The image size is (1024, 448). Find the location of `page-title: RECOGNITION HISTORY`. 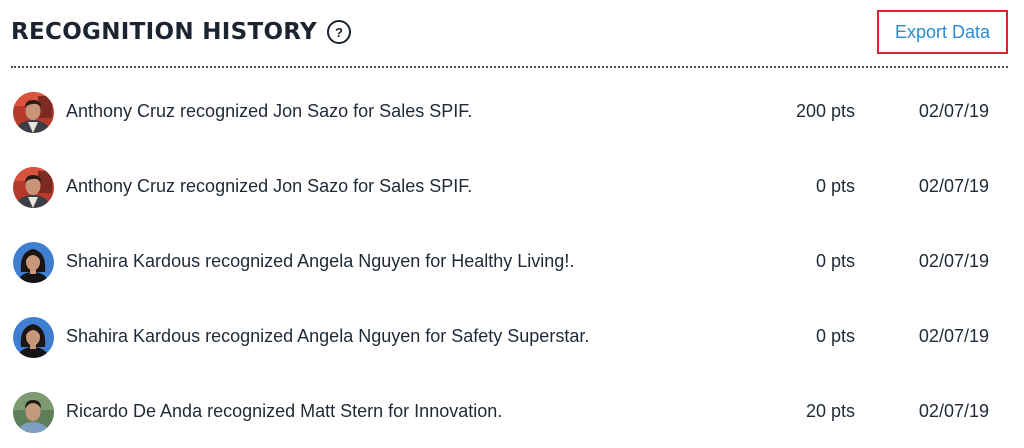

page-title: RECOGNITION HISTORY is located at coordinates (164, 32).